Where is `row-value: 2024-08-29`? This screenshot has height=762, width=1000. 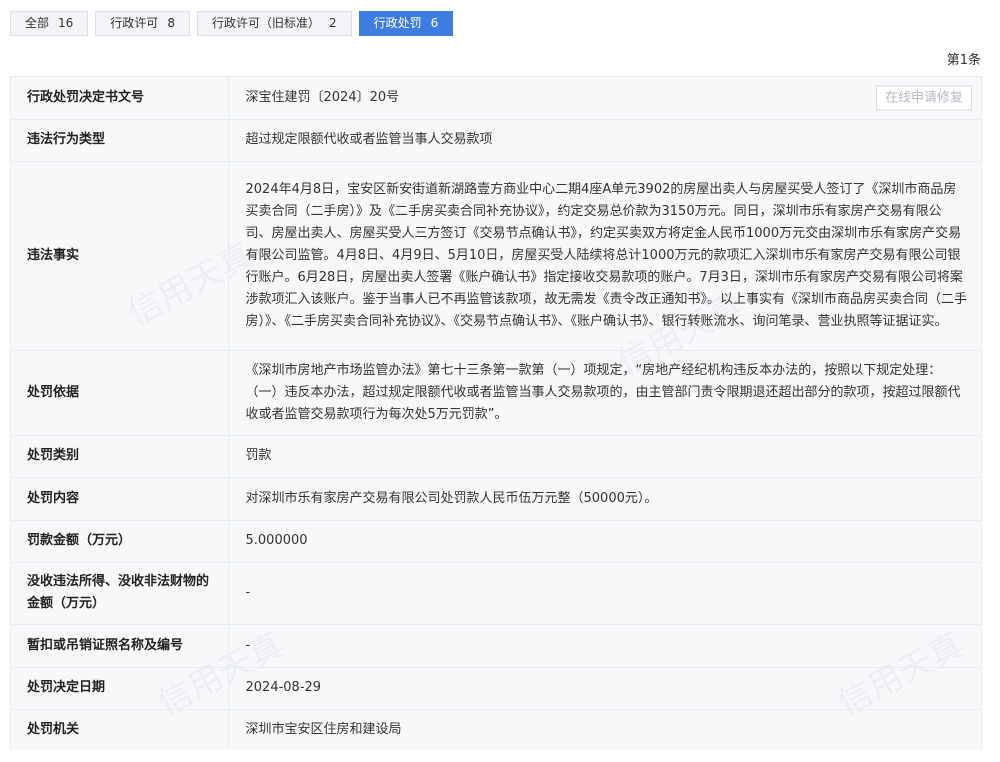
row-value: 2024-08-29 is located at coordinates (283, 687).